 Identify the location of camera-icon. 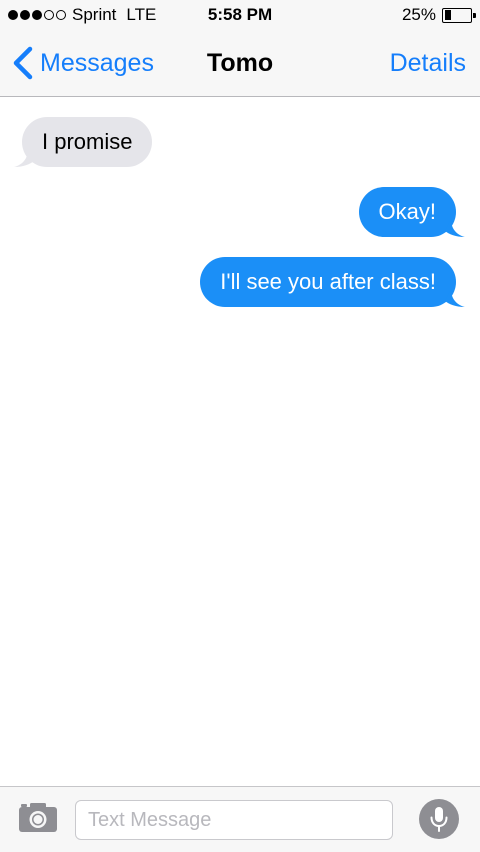
(38, 817).